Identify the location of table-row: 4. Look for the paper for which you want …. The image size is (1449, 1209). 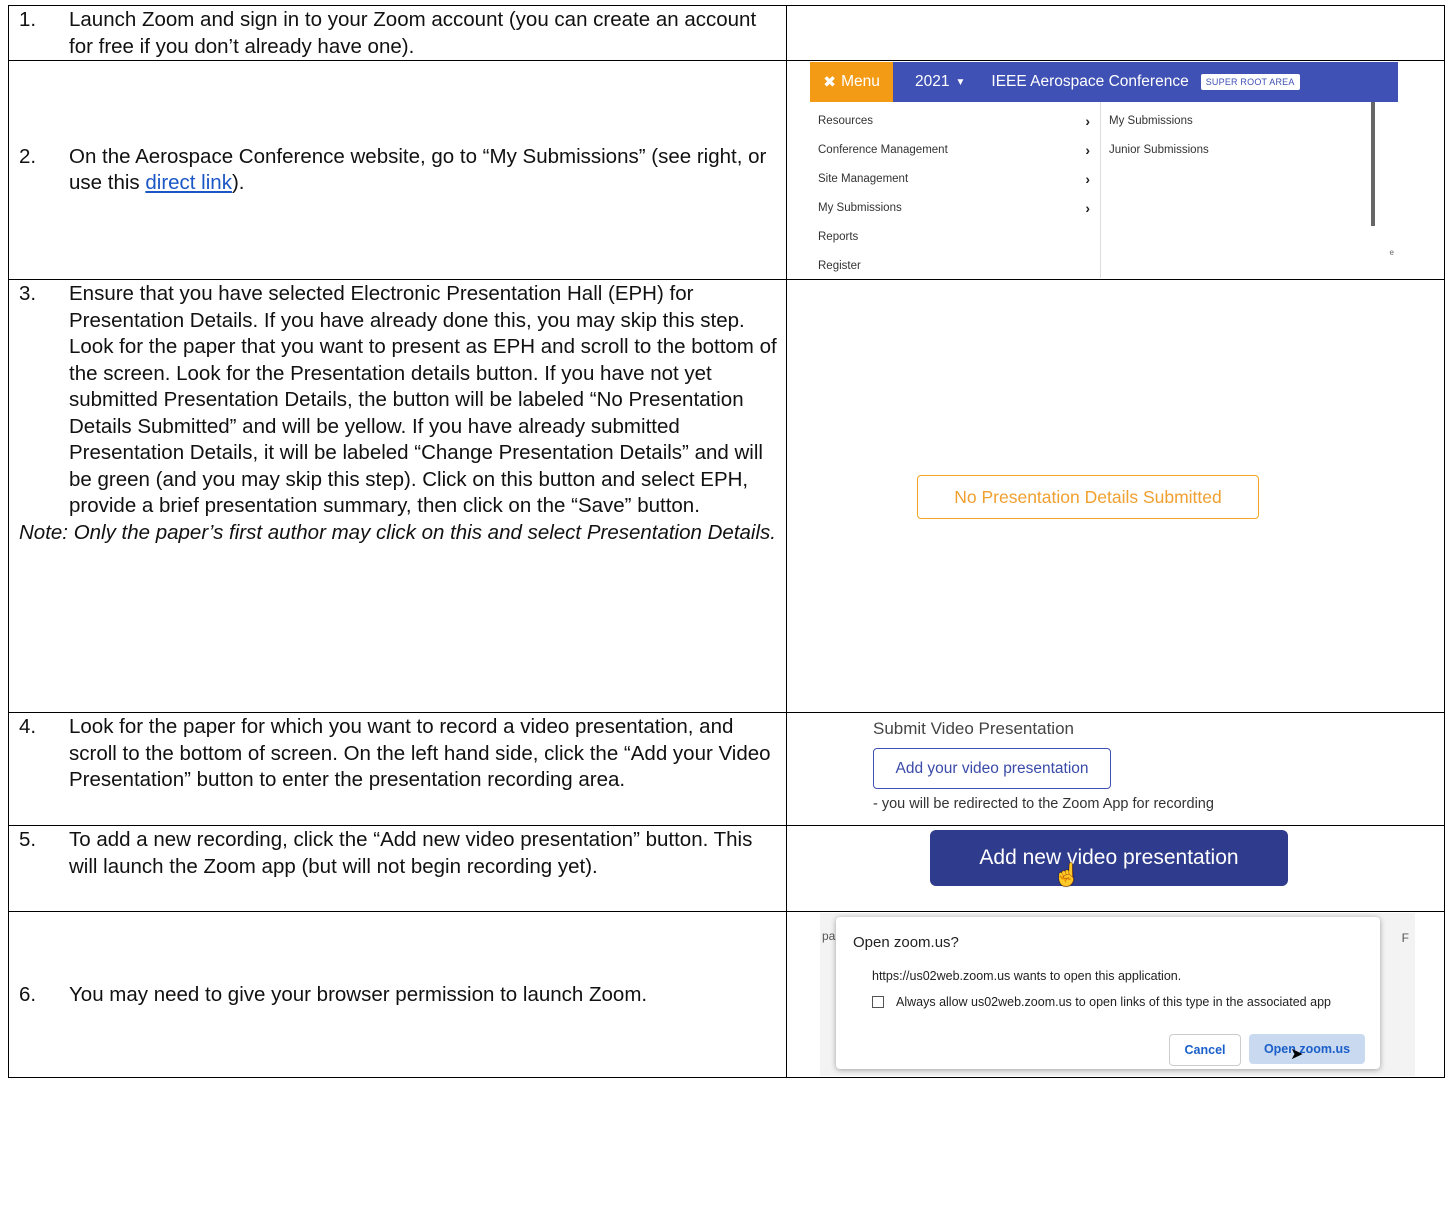
(726, 769).